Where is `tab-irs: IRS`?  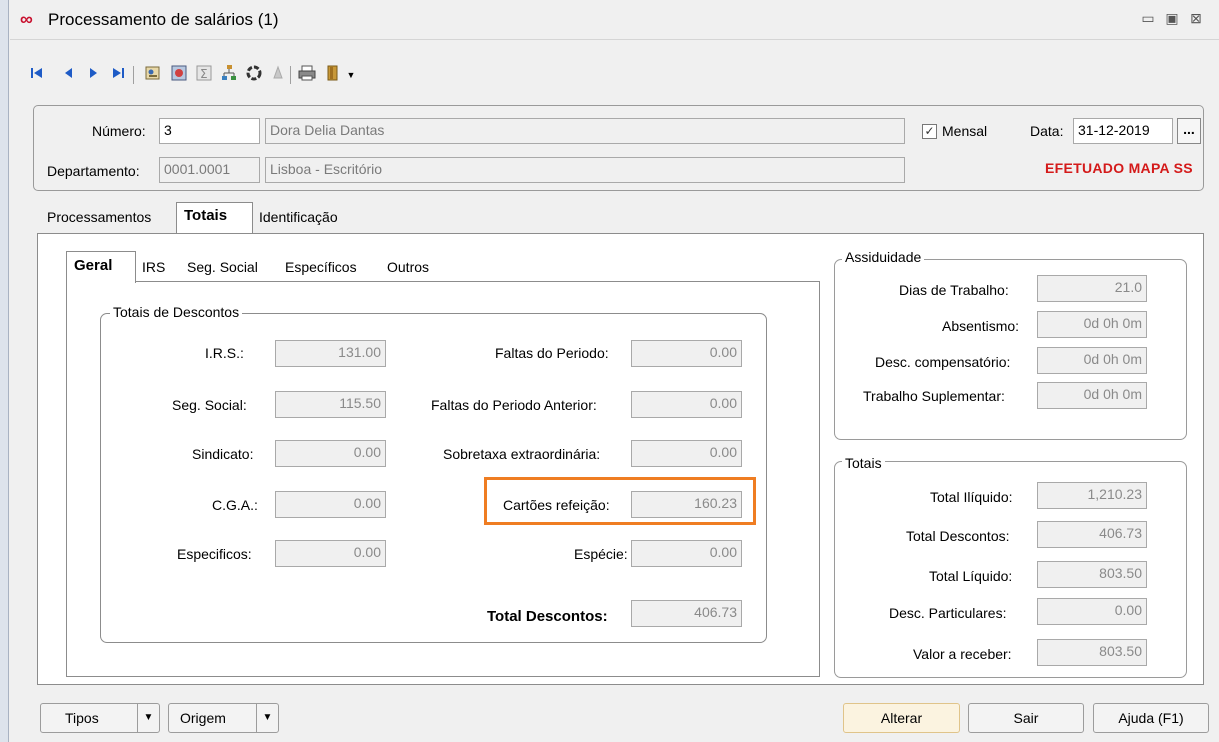 tab-irs: IRS is located at coordinates (153, 267).